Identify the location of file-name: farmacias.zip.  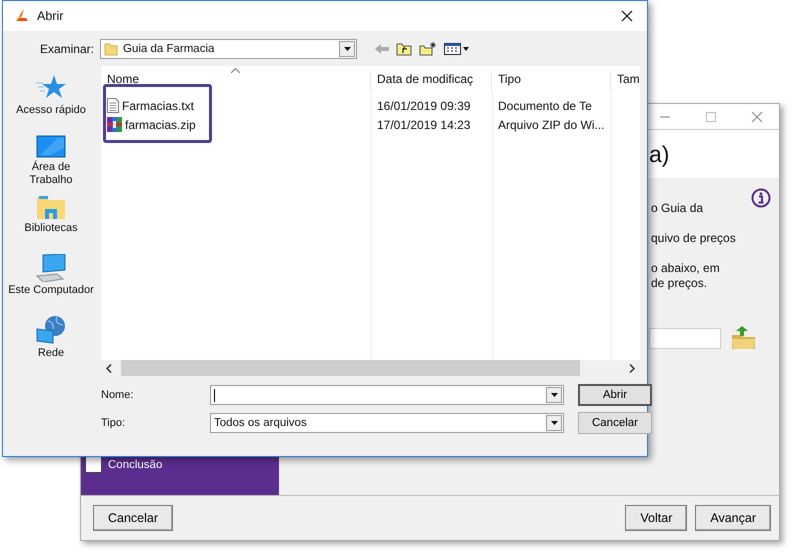
(236, 124).